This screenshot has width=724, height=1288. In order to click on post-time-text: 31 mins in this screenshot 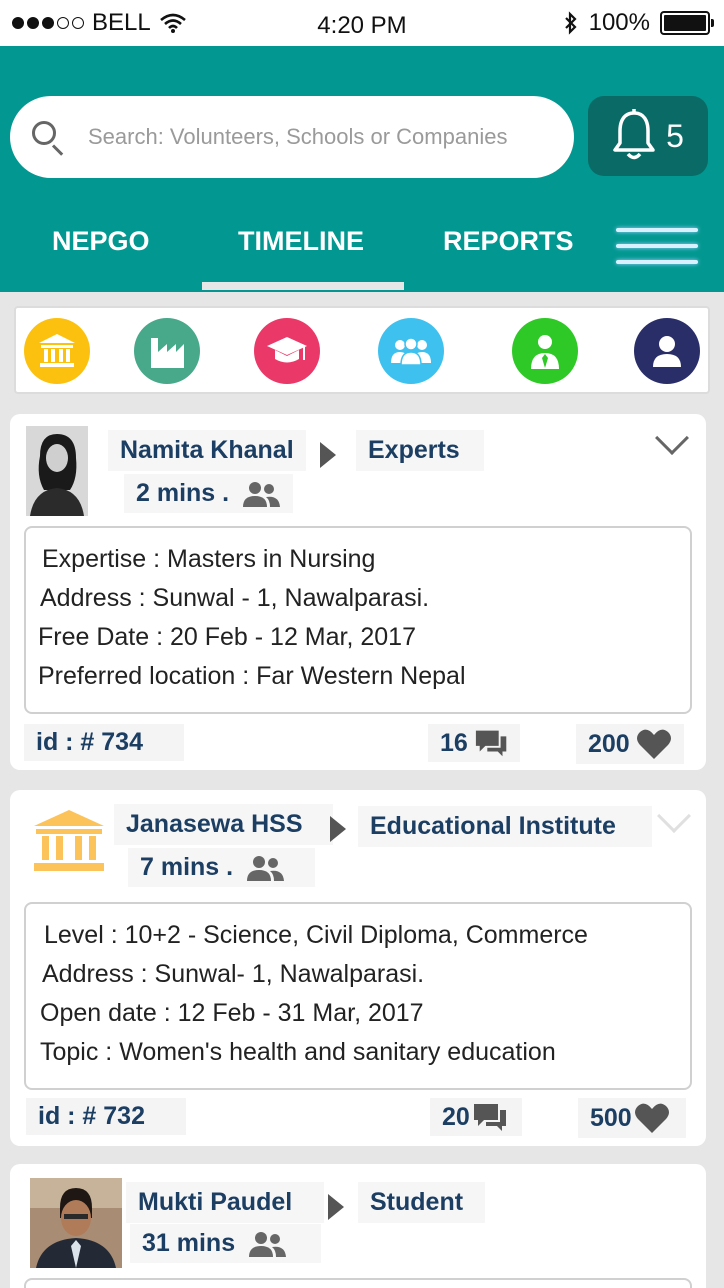, I will do `click(189, 1243)`.